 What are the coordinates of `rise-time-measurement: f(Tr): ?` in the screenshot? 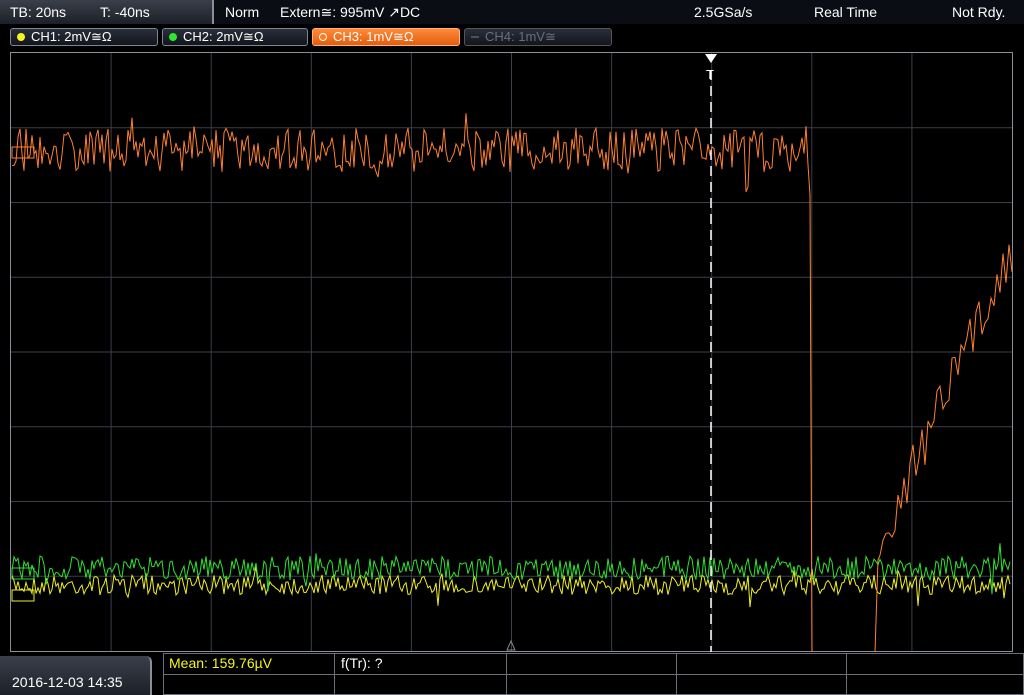 It's located at (362, 663).